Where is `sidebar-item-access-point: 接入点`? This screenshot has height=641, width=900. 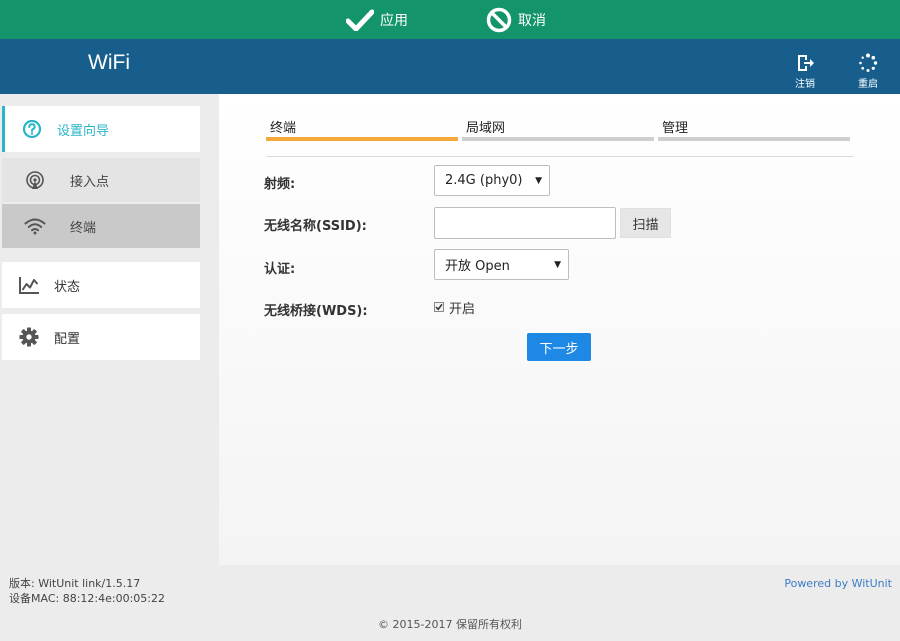
sidebar-item-access-point: 接入点 is located at coordinates (101, 180).